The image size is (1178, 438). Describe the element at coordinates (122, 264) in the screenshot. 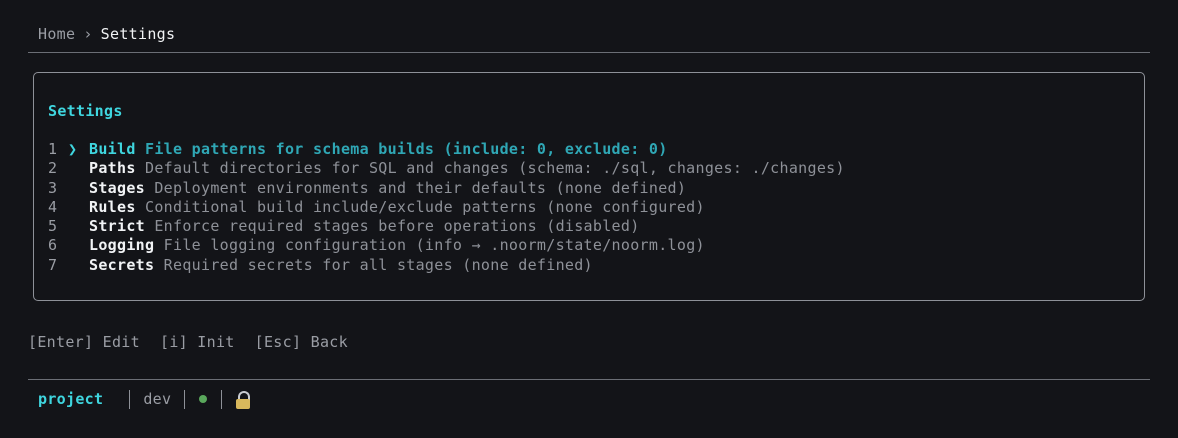

I see `menu-item-name: Secrets` at that location.